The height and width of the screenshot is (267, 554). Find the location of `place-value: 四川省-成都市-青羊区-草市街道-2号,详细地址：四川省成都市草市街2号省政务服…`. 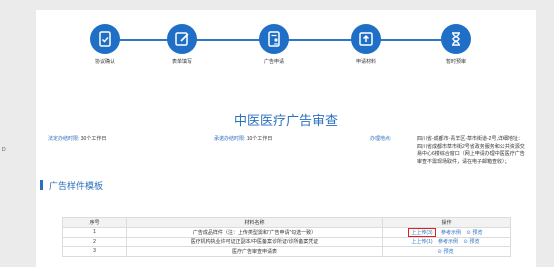

place-value: 四川省-成都市-青羊区-草市街道-2号,详细地址：四川省成都市草市街2号省政务服… is located at coordinates (471, 150).